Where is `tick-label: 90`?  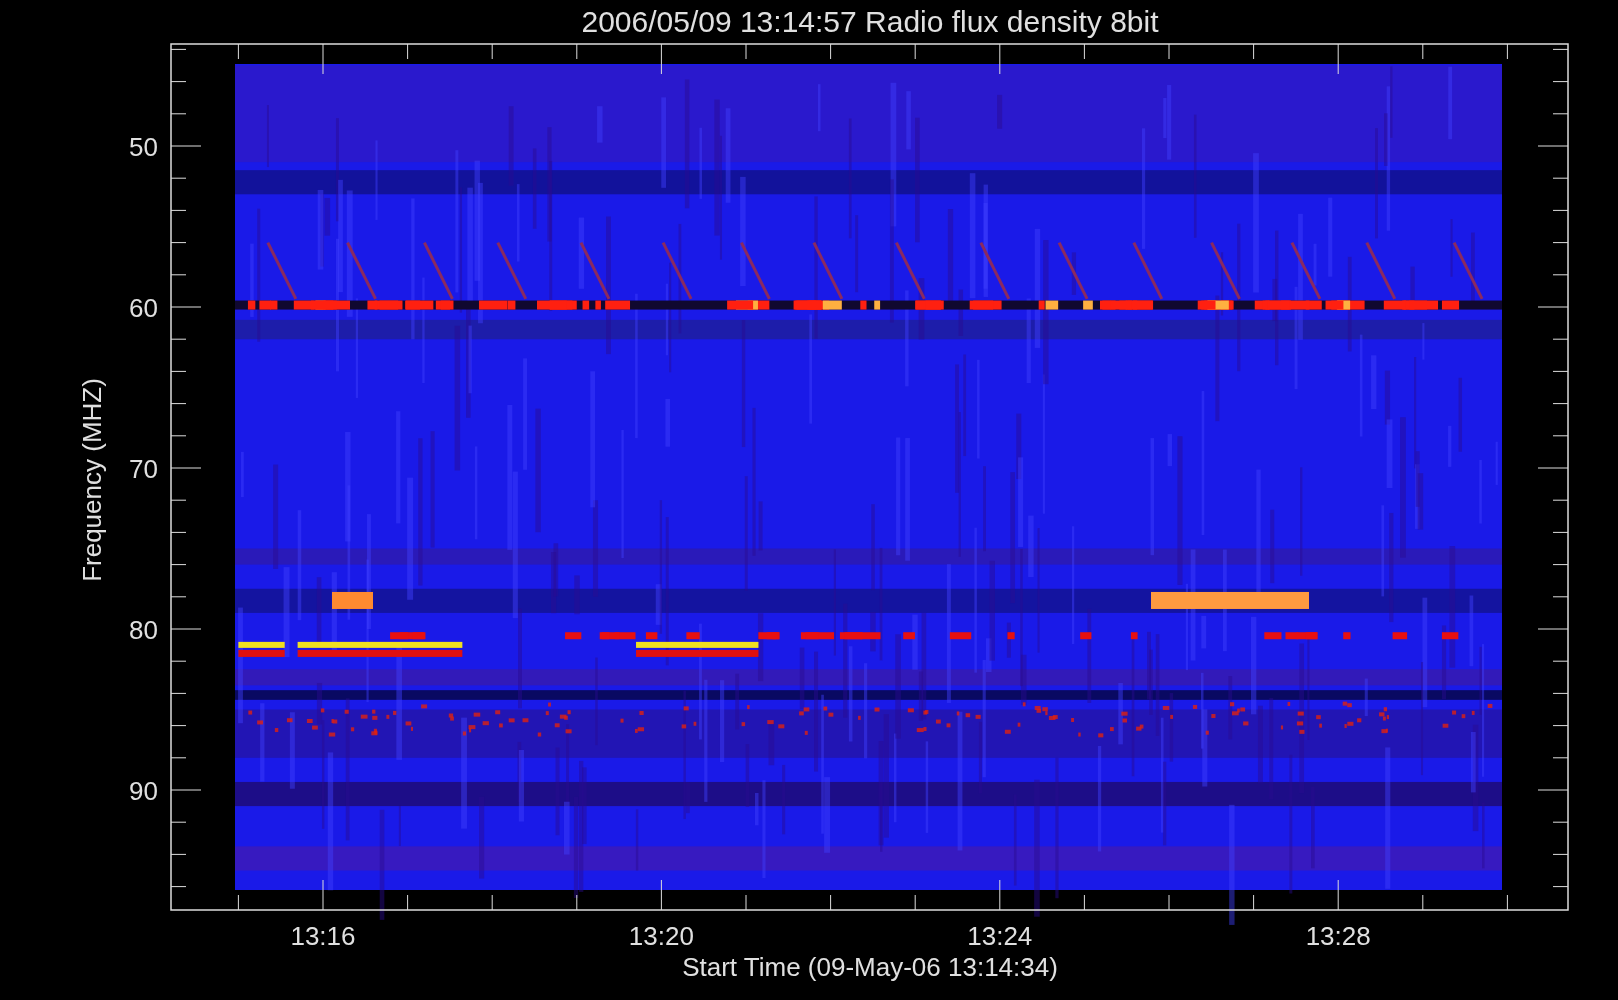 tick-label: 90 is located at coordinates (143, 791).